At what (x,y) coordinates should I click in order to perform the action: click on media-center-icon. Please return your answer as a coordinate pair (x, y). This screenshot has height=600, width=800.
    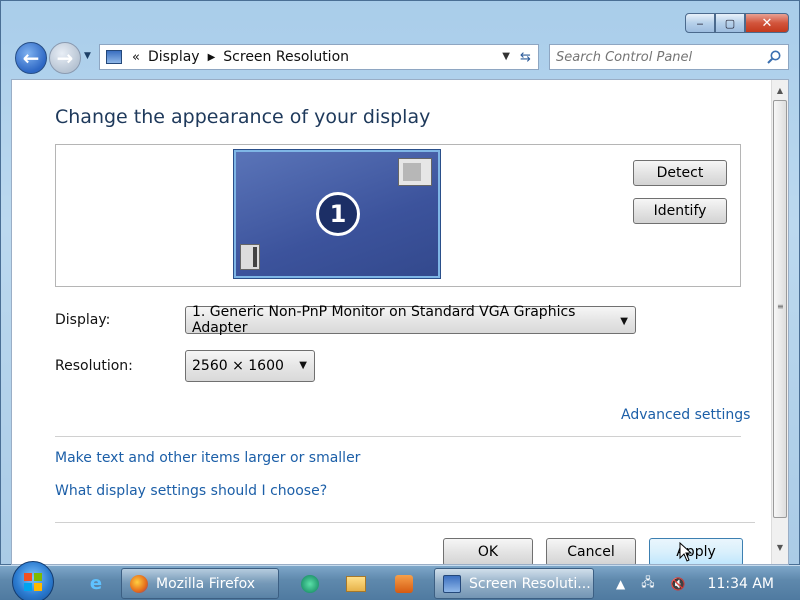
    Looking at the image, I should click on (310, 583).